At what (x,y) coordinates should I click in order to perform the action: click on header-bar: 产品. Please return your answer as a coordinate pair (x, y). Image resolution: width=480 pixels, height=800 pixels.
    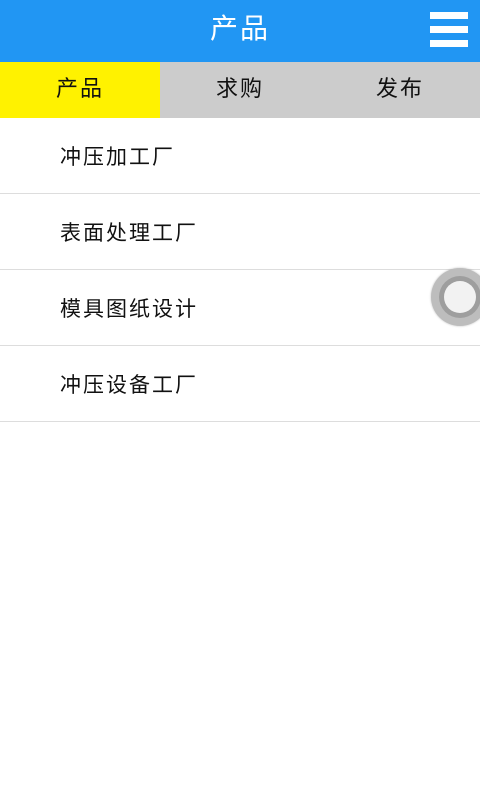
    Looking at the image, I should click on (240, 31).